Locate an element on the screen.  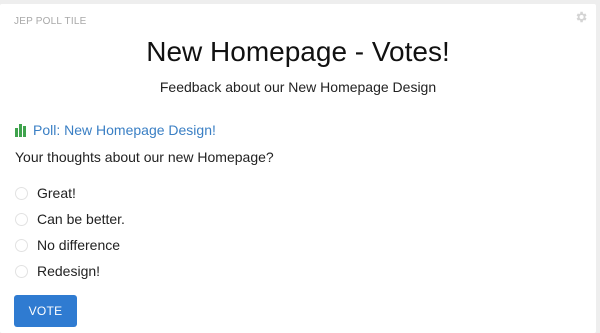
poll-option-redesign: Redesign! is located at coordinates (70, 271).